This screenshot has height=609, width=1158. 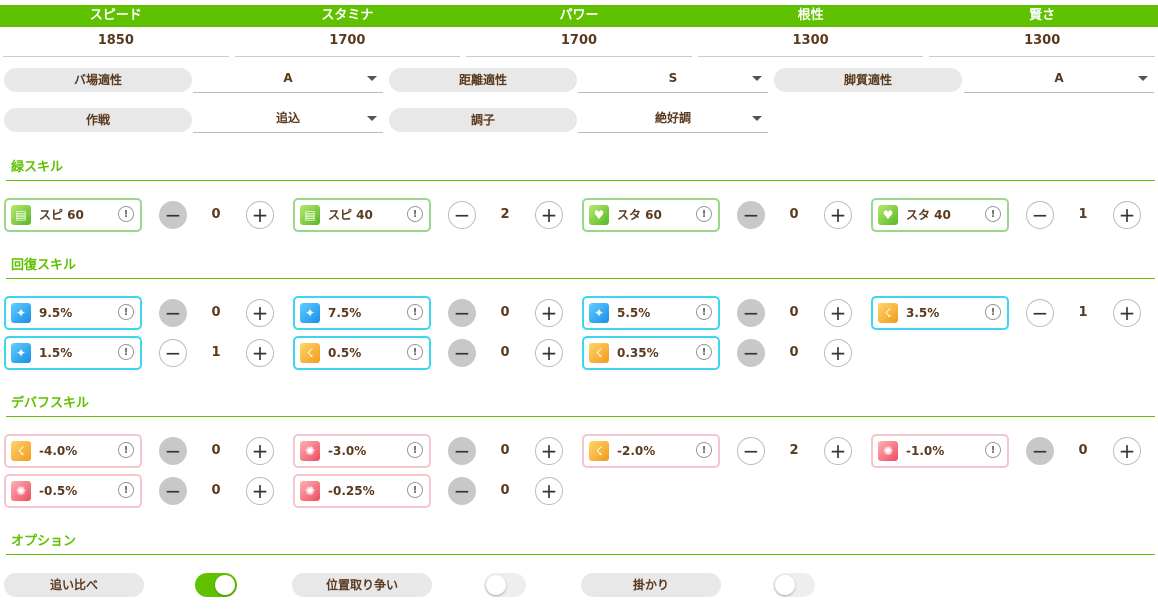 I want to click on skill-chip: ☇ 3.5%!, so click(x=940, y=313).